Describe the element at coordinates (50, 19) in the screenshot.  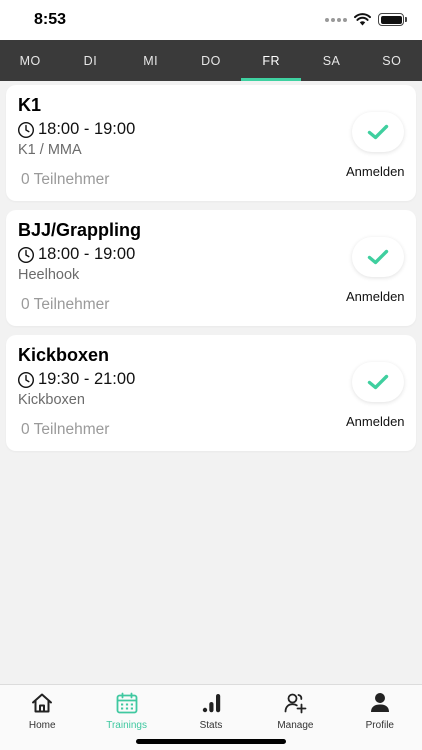
I see `status-time: 8:53` at that location.